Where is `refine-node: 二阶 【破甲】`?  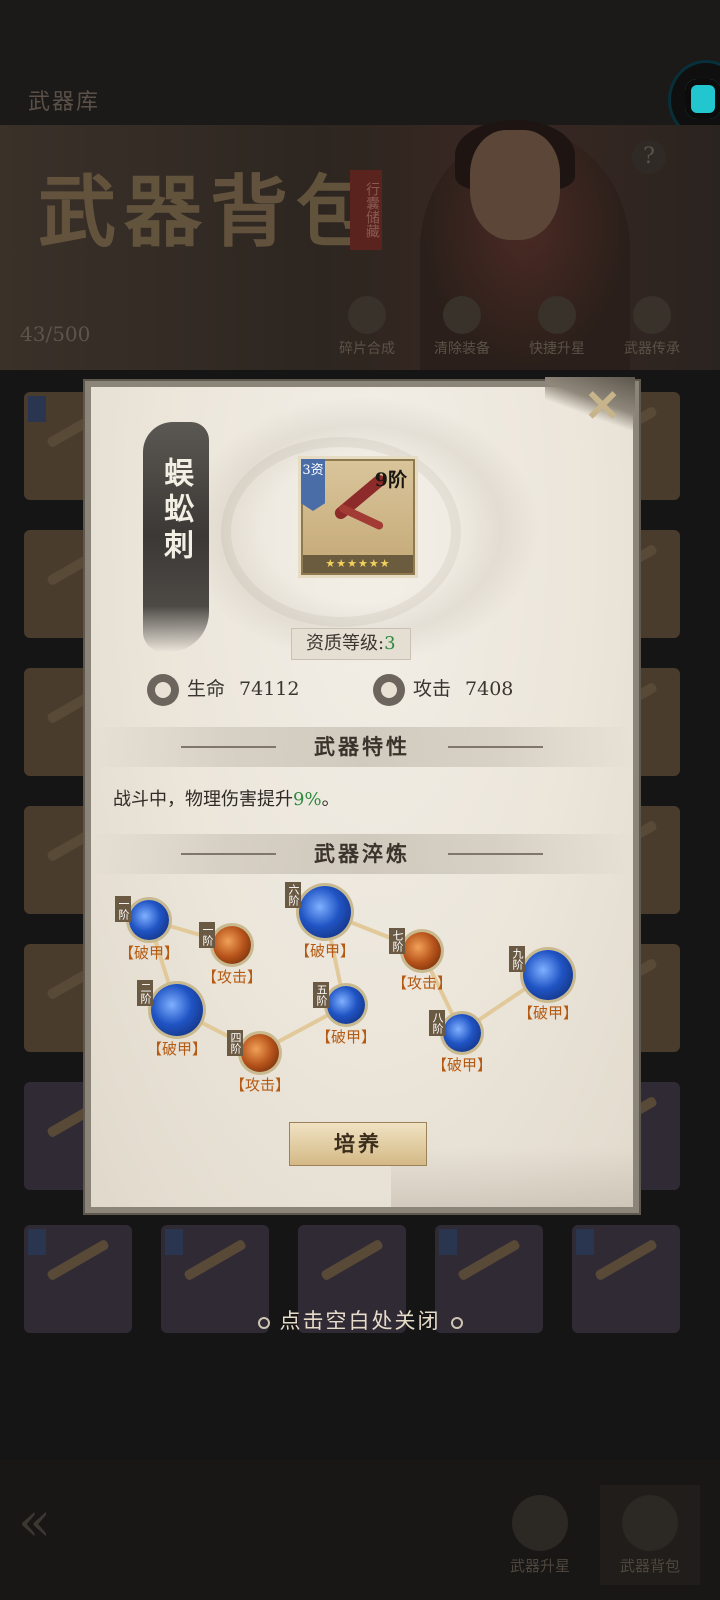 refine-node: 二阶 【破甲】 is located at coordinates (172, 1019).